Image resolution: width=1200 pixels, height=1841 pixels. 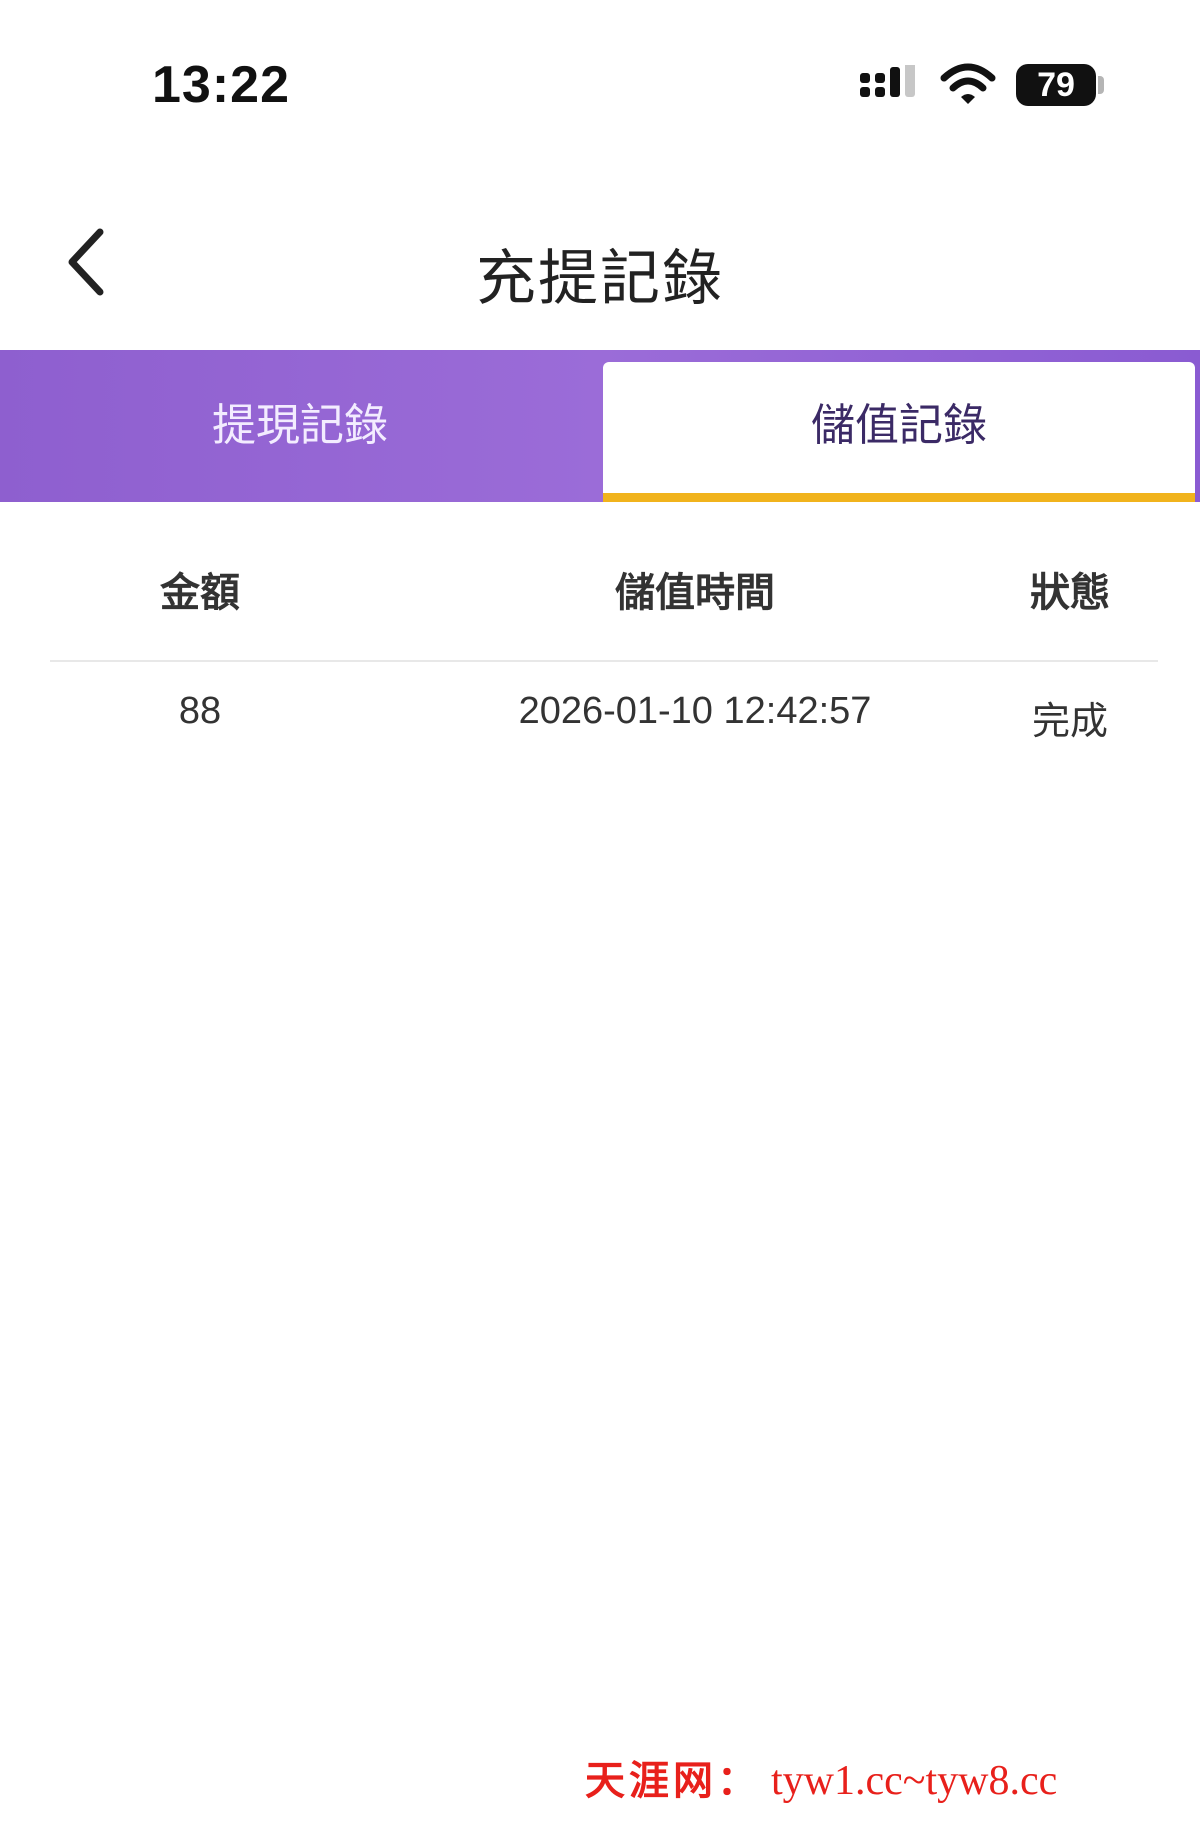 What do you see at coordinates (221, 85) in the screenshot?
I see `status-time: 13:22` at bounding box center [221, 85].